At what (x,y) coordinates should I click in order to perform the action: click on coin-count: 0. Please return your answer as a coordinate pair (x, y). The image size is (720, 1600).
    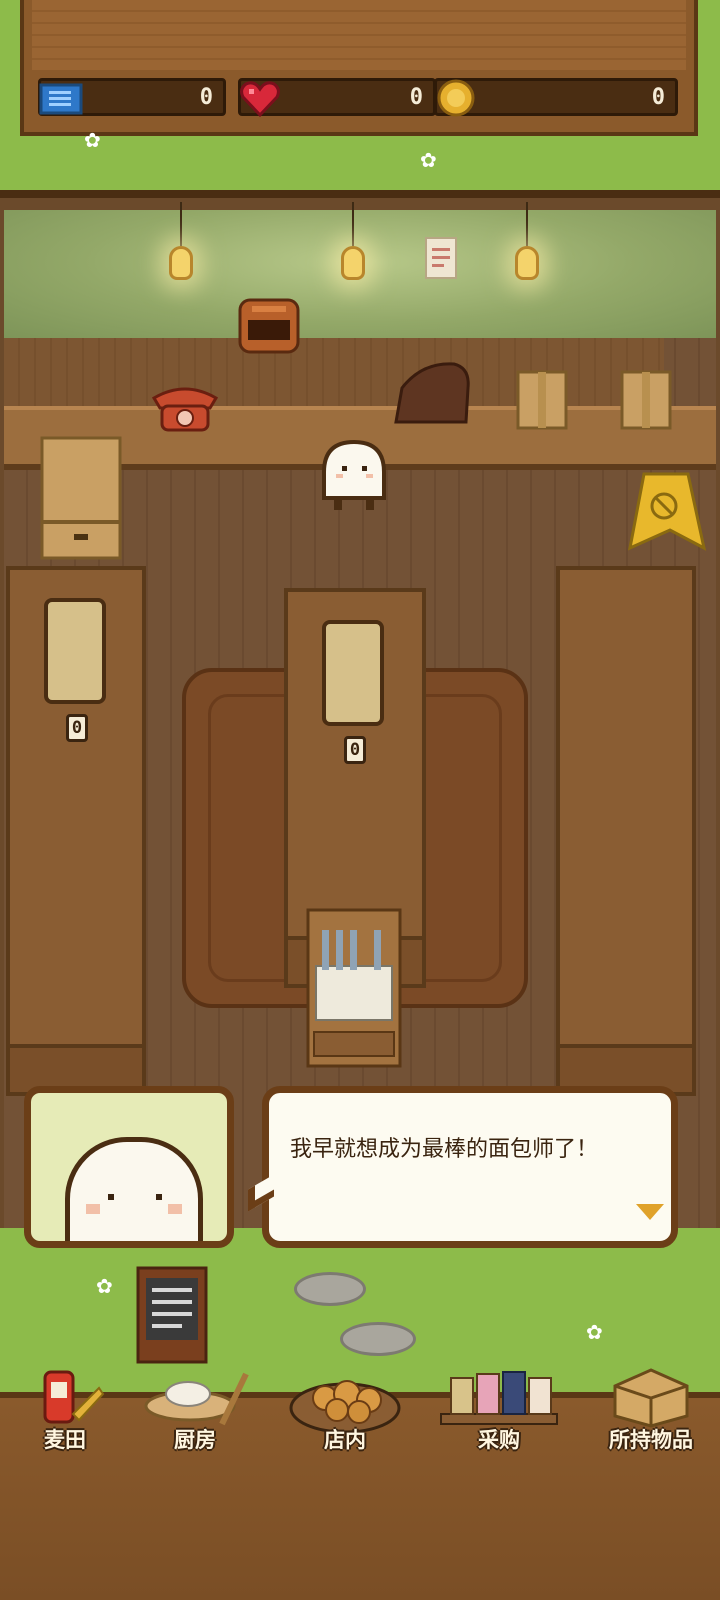
    Looking at the image, I should click on (658, 97).